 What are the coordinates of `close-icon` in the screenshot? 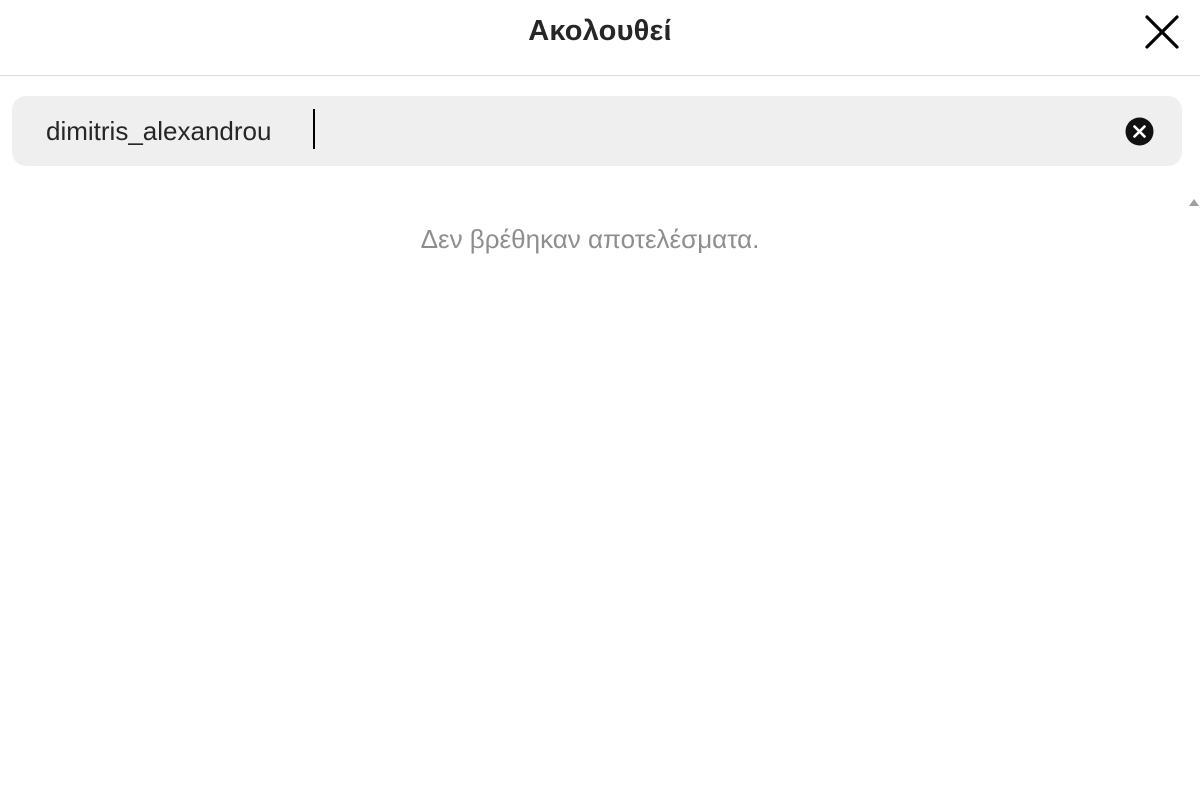 It's located at (1162, 32).